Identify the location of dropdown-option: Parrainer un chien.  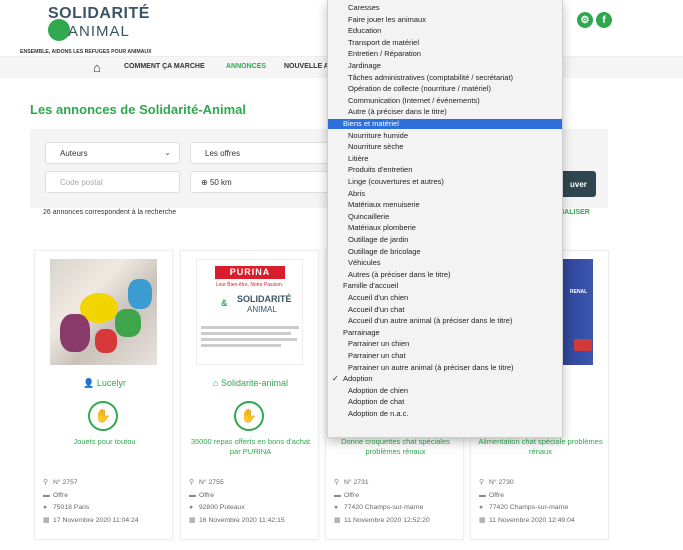
(445, 344).